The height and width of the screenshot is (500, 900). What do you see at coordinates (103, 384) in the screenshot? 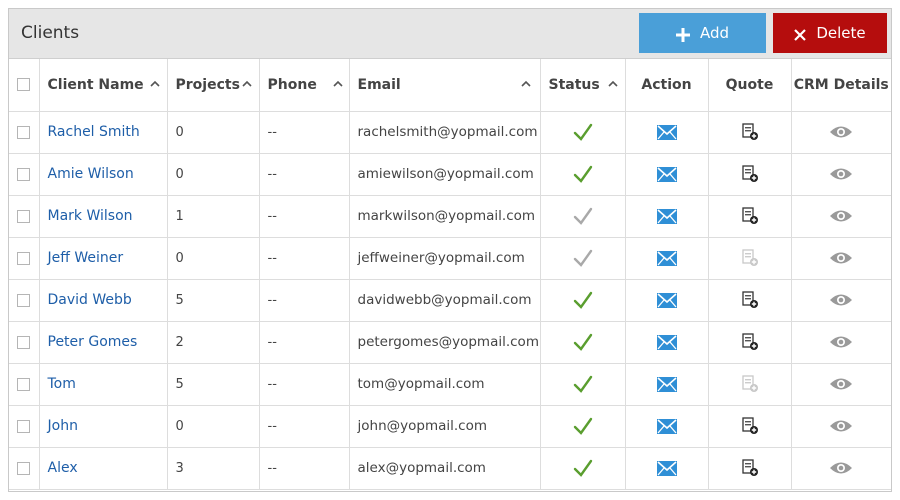
I see `client-name-link: Tom` at bounding box center [103, 384].